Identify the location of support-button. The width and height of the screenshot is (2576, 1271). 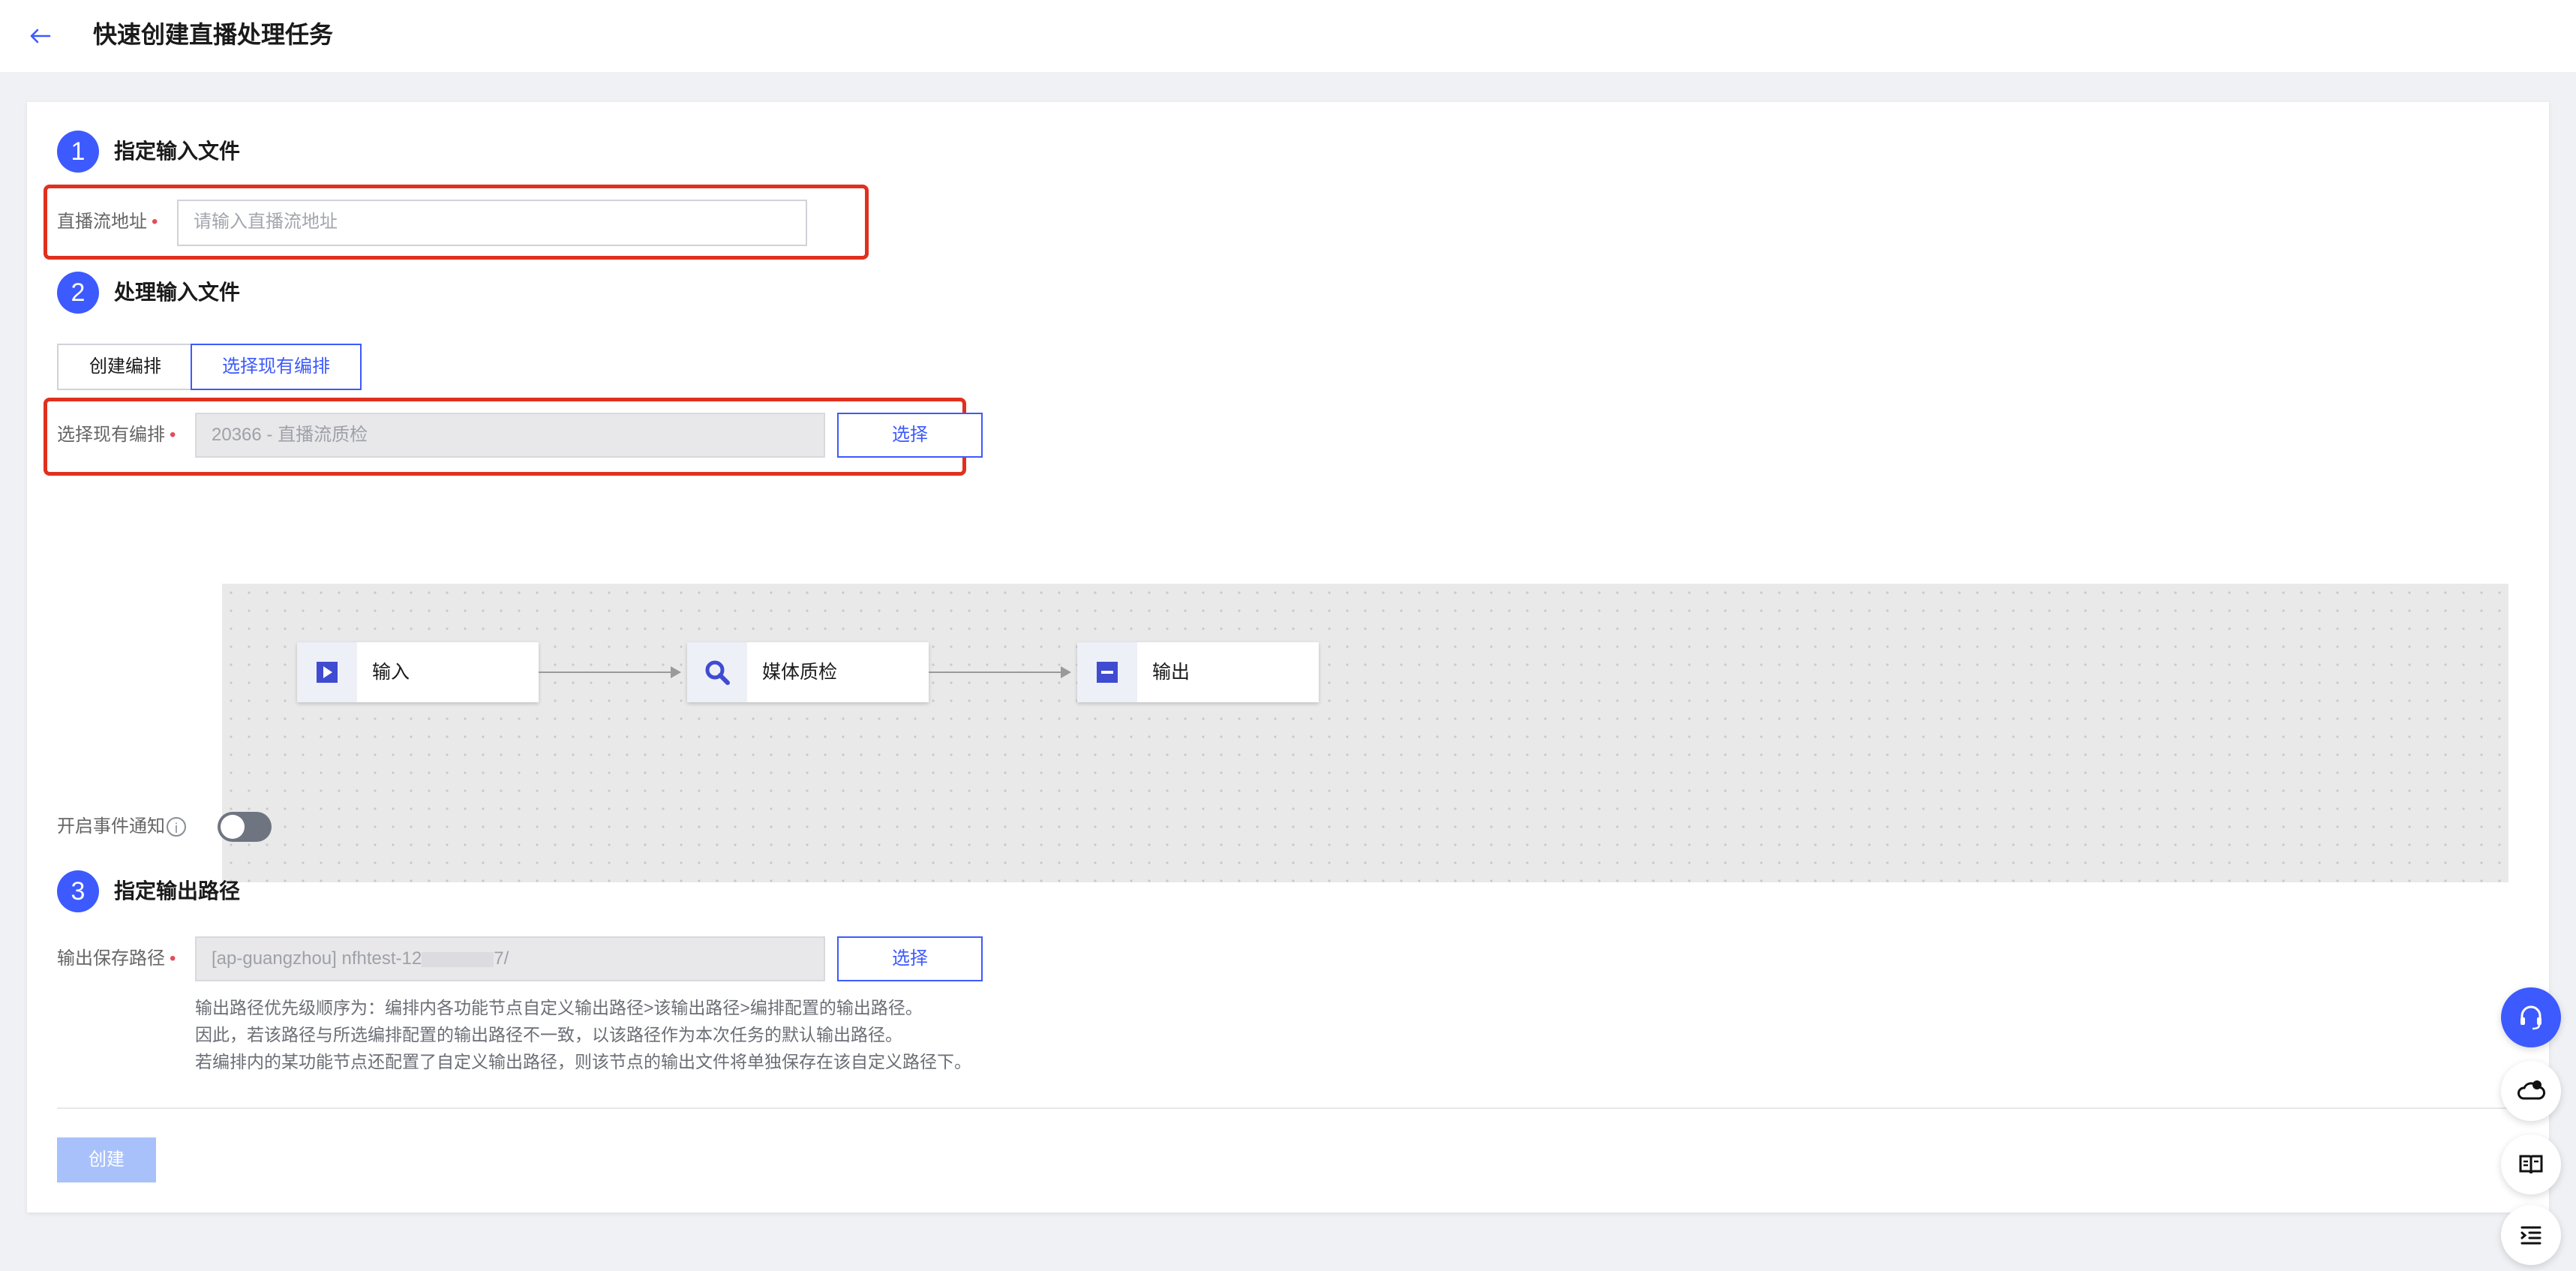
(2531, 1017).